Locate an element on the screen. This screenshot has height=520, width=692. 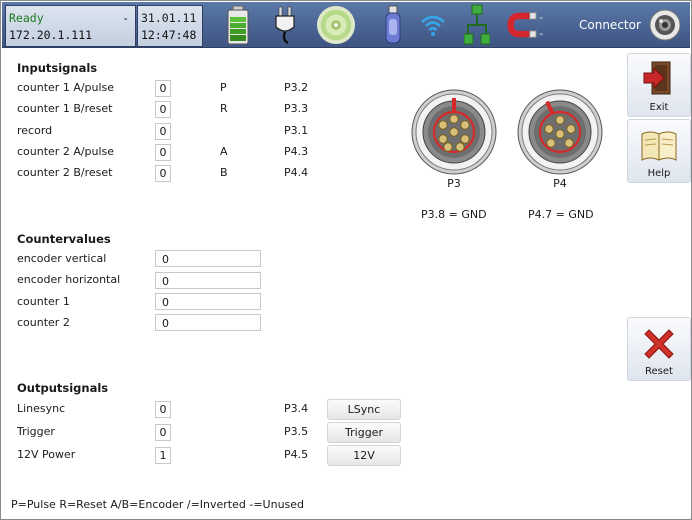
status-suffix: - is located at coordinates (125, 18).